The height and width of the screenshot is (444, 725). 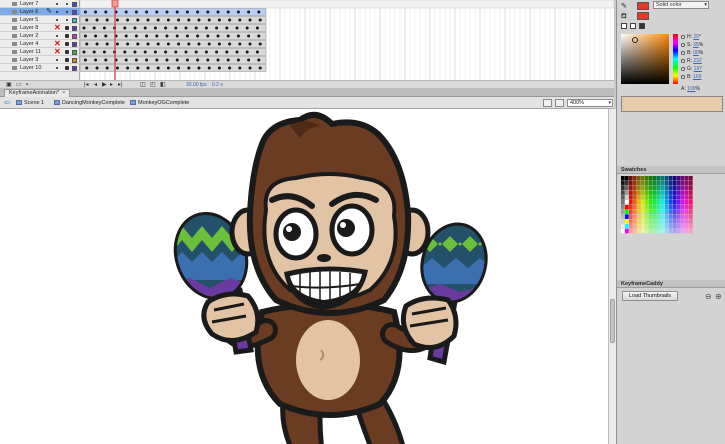 What do you see at coordinates (63, 93) in the screenshot?
I see `close-icon: ×` at bounding box center [63, 93].